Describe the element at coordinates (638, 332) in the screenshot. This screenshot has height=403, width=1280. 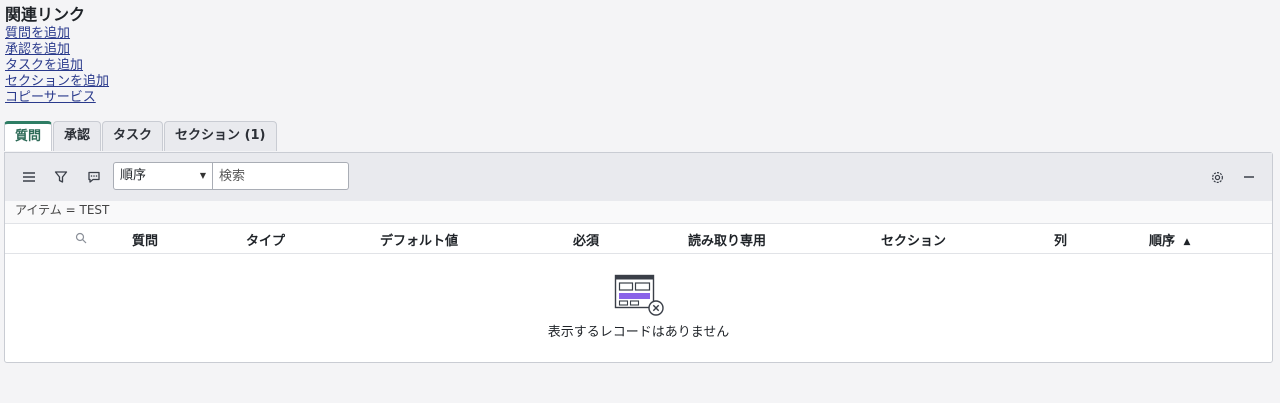
I see `empty-message: 表示するレコードはありません` at that location.